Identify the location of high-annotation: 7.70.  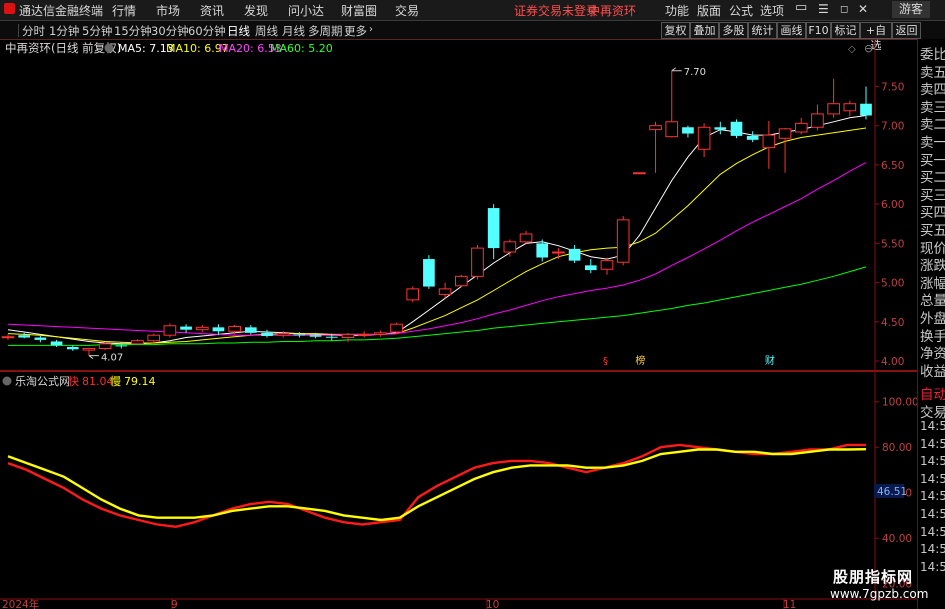
(695, 72).